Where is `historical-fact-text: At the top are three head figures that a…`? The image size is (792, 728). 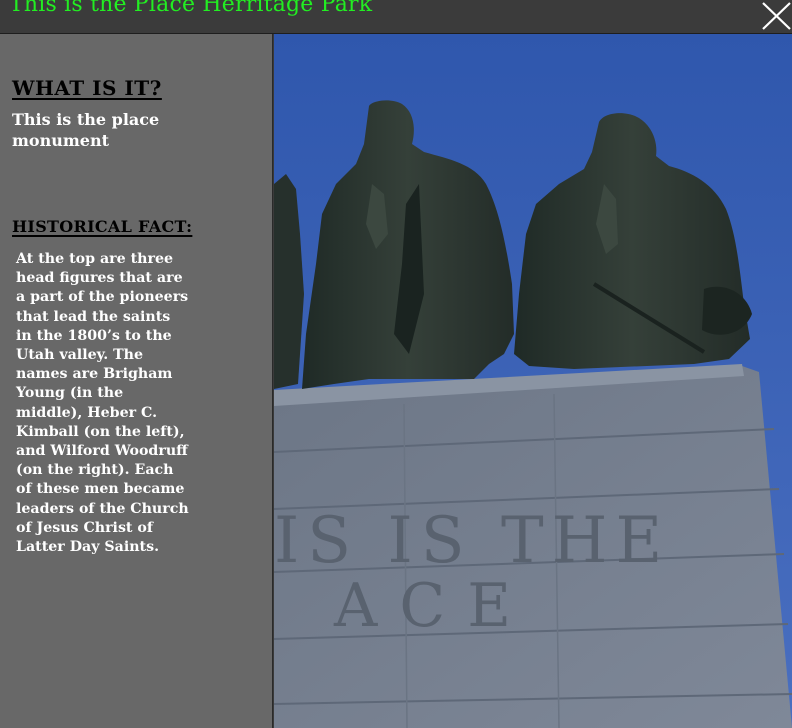
historical-fact-text: At the top are three head figures that a… is located at coordinates (102, 403).